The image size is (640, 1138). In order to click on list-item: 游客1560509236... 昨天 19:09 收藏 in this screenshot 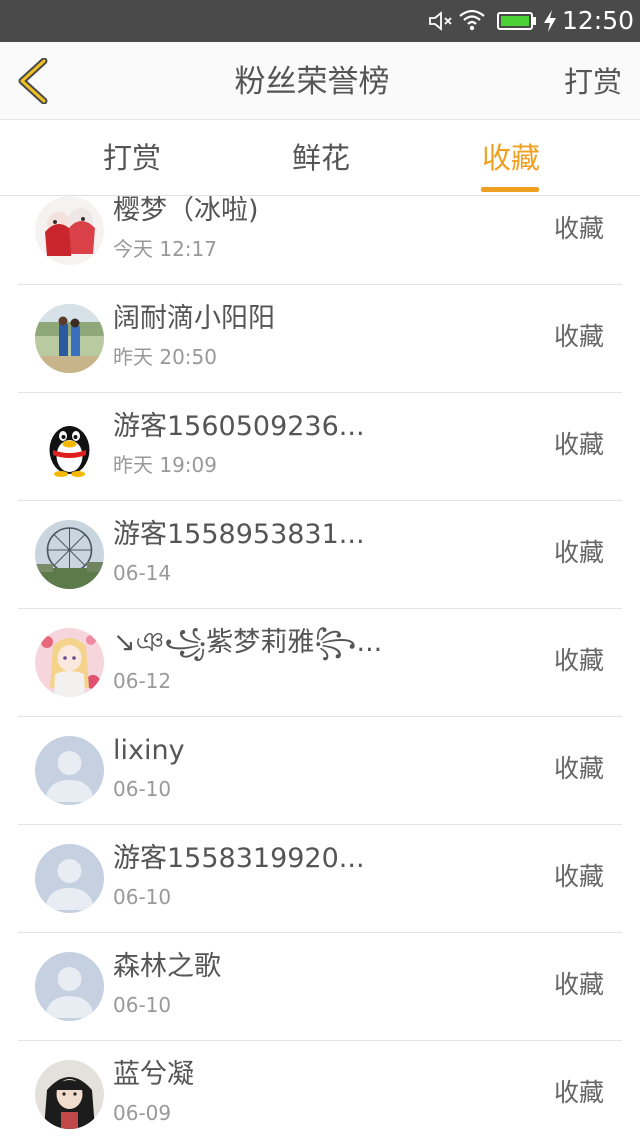, I will do `click(320, 447)`.